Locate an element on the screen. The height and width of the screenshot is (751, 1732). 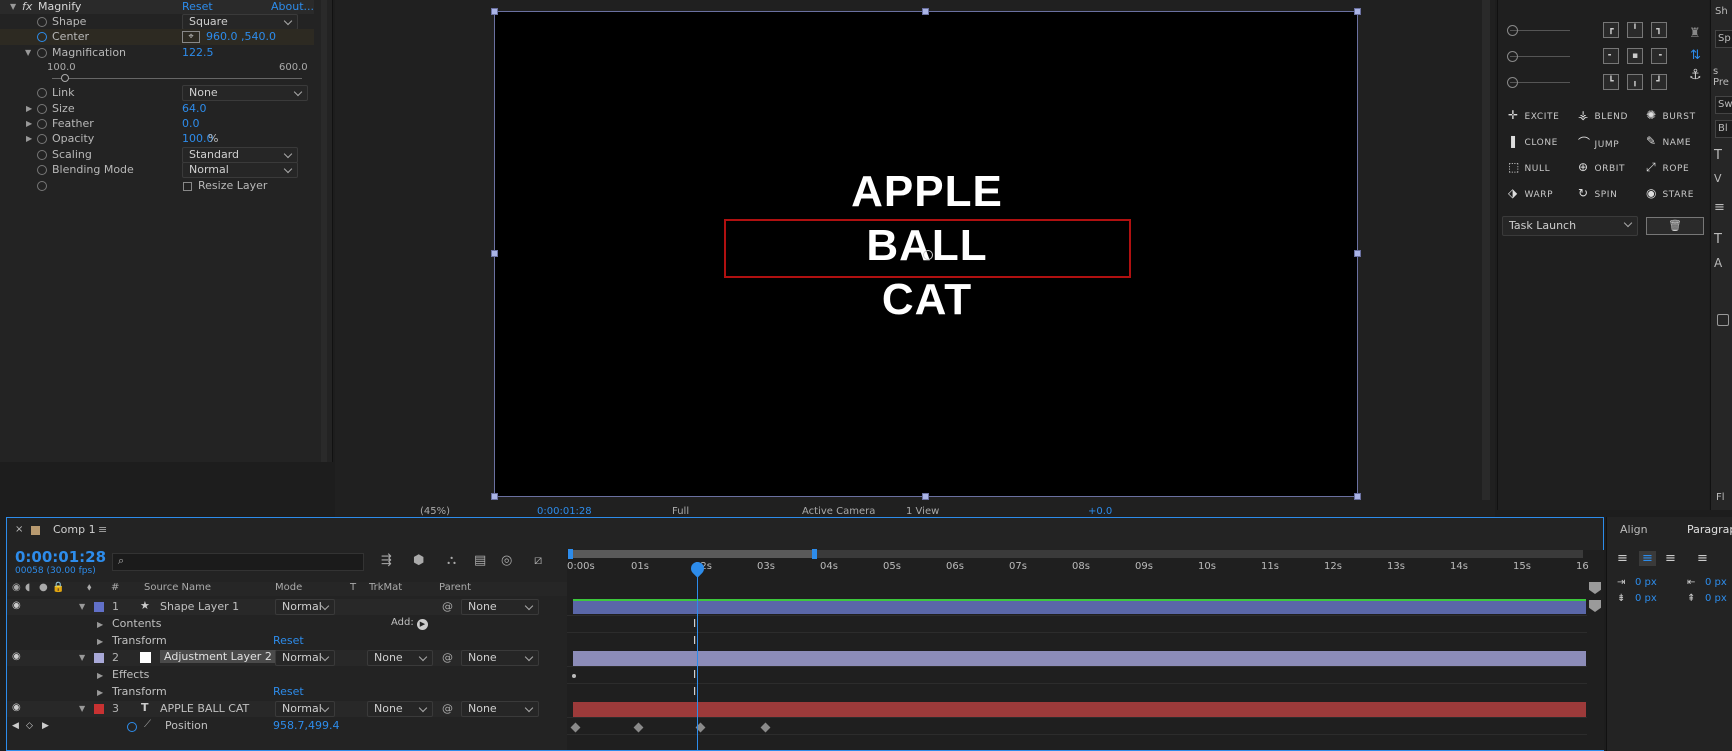
anchor-grid-button: ┓ is located at coordinates (1659, 30).